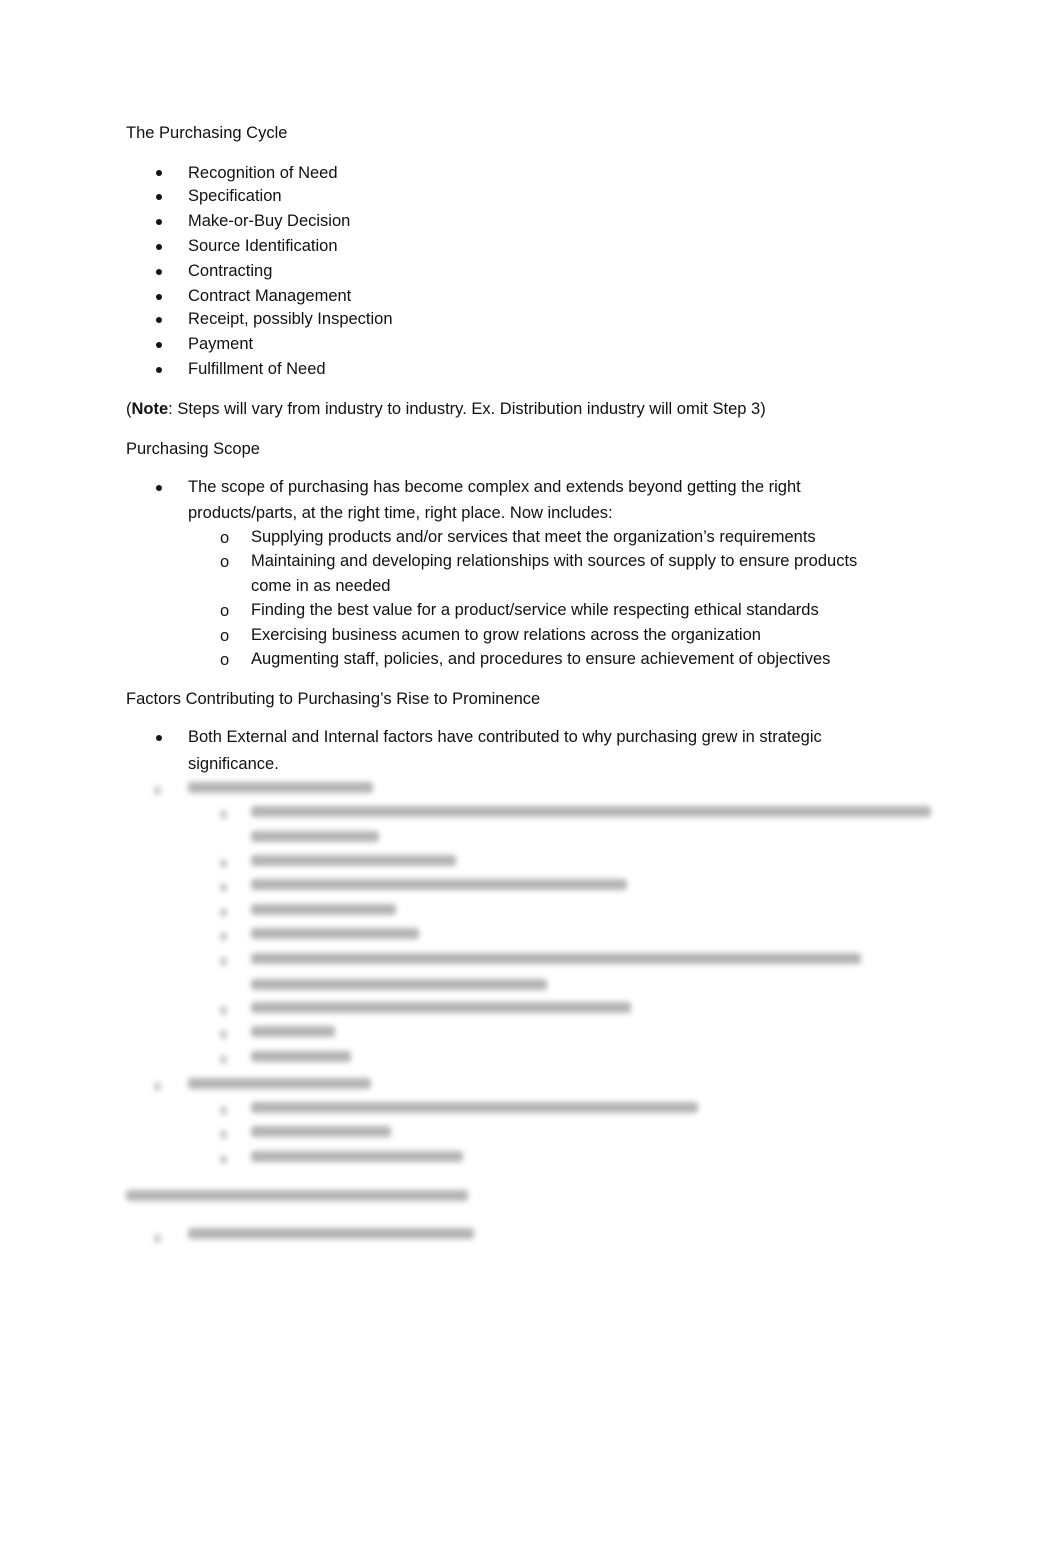  What do you see at coordinates (297, 1195) in the screenshot?
I see `blurred-heading` at bounding box center [297, 1195].